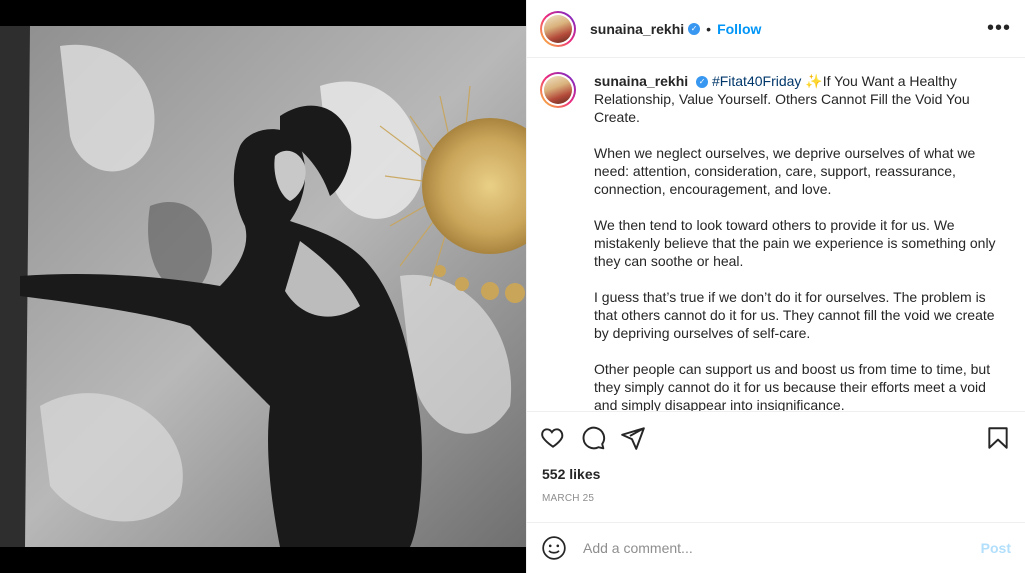 This screenshot has width=1025, height=573. What do you see at coordinates (996, 548) in the screenshot?
I see `post-comment-button: Post` at bounding box center [996, 548].